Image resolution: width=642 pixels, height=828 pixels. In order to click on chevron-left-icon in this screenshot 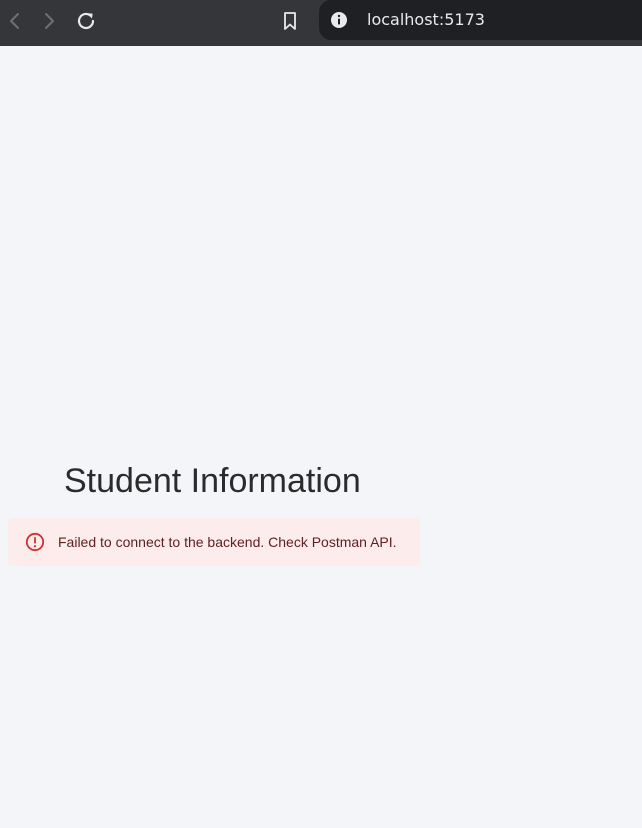, I will do `click(14, 21)`.